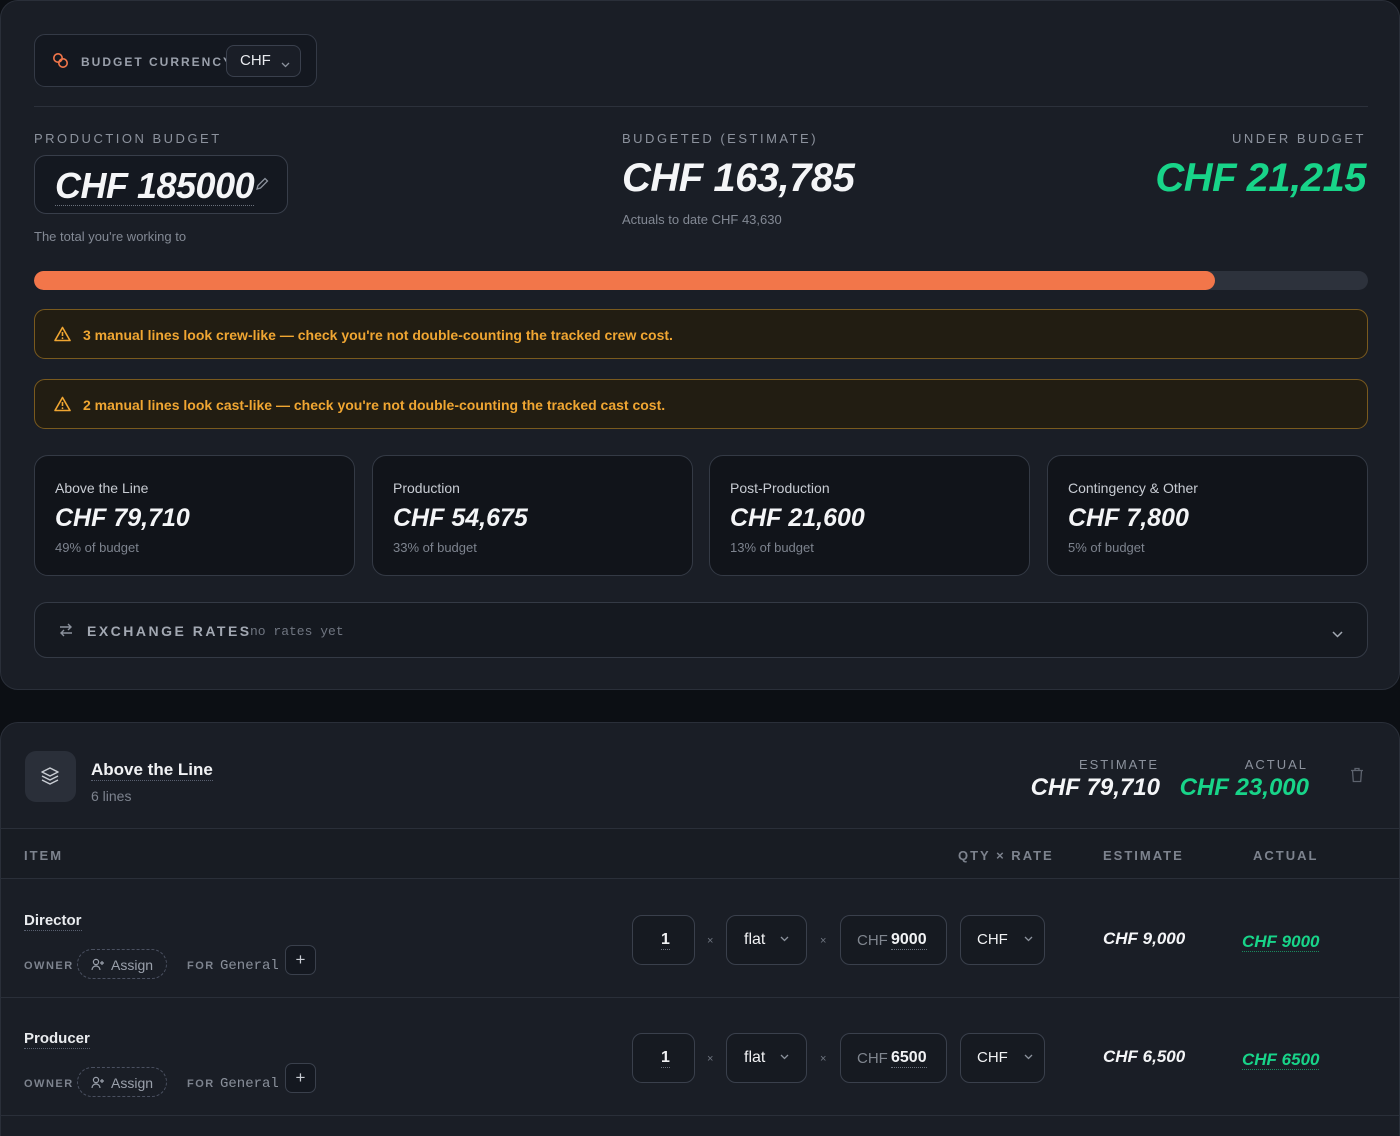 Image resolution: width=1400 pixels, height=1136 pixels. Describe the element at coordinates (700, 854) in the screenshot. I see `table-header: ITEM QTY × RATE ESTIMATE ACTUAL` at that location.